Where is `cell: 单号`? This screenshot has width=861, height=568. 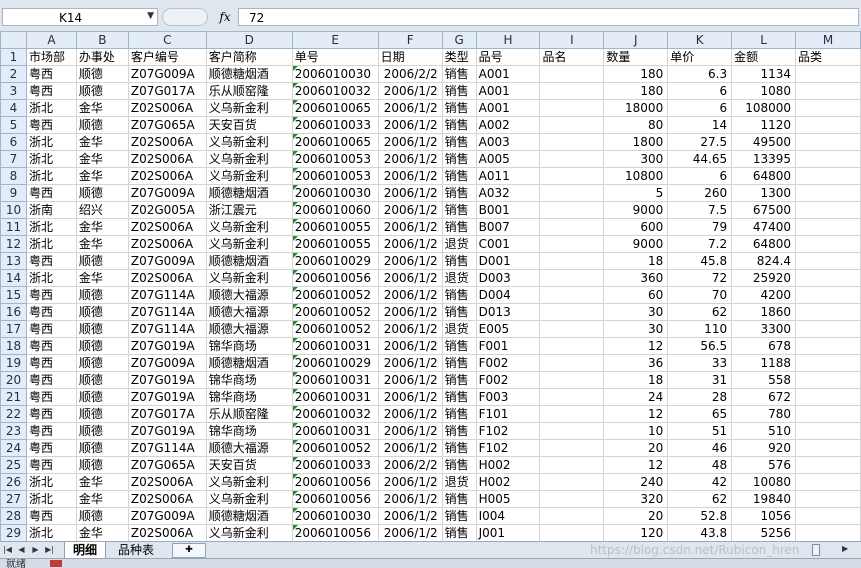
cell: 单号 is located at coordinates (335, 57).